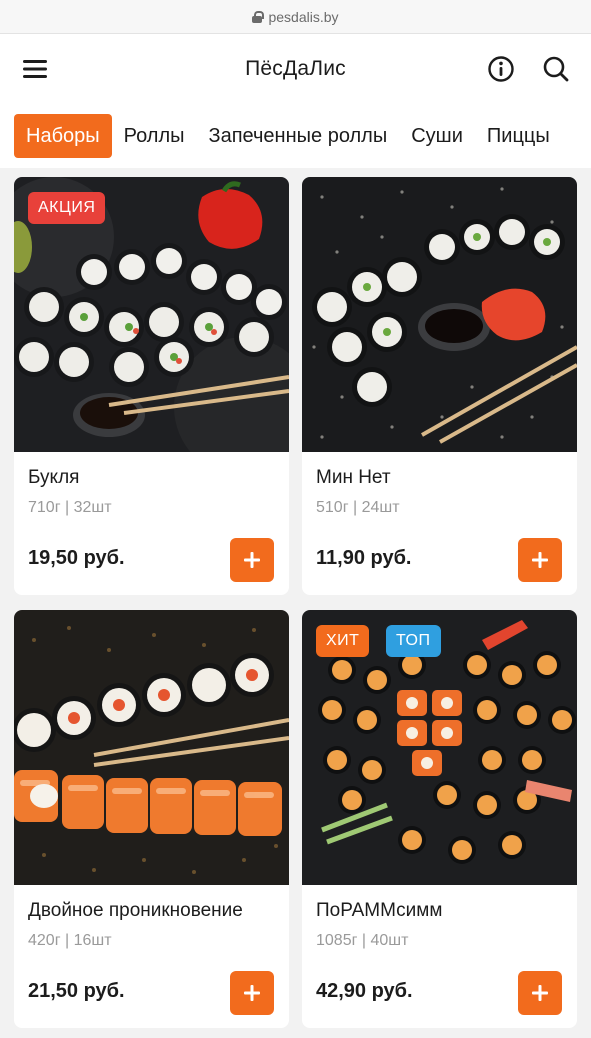 The image size is (591, 1038). What do you see at coordinates (35, 69) in the screenshot?
I see `menu-icon` at bounding box center [35, 69].